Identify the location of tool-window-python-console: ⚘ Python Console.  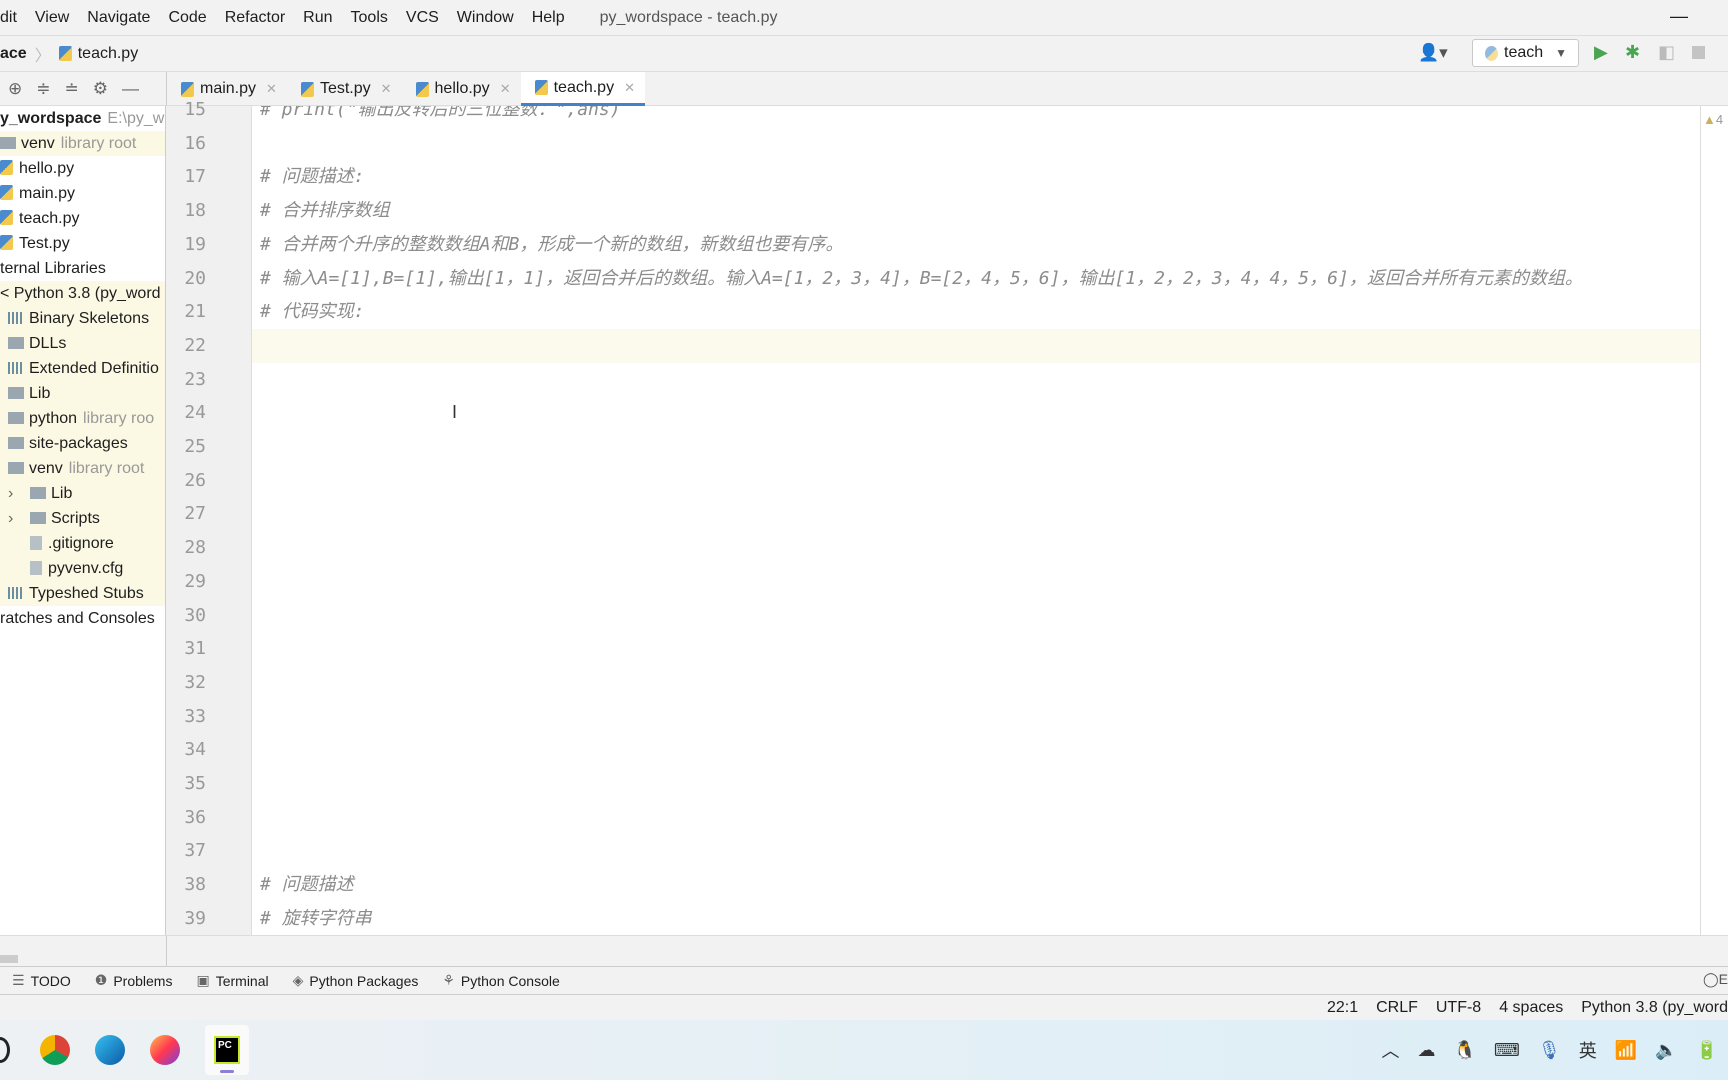
(500, 980).